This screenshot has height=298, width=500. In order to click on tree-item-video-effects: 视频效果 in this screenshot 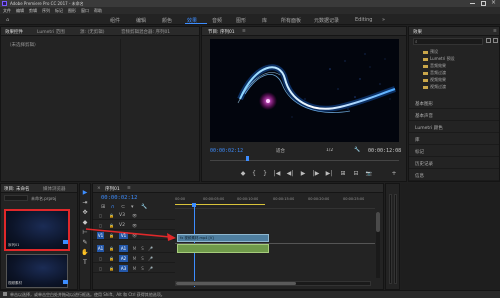, I will do `click(434, 80)`.